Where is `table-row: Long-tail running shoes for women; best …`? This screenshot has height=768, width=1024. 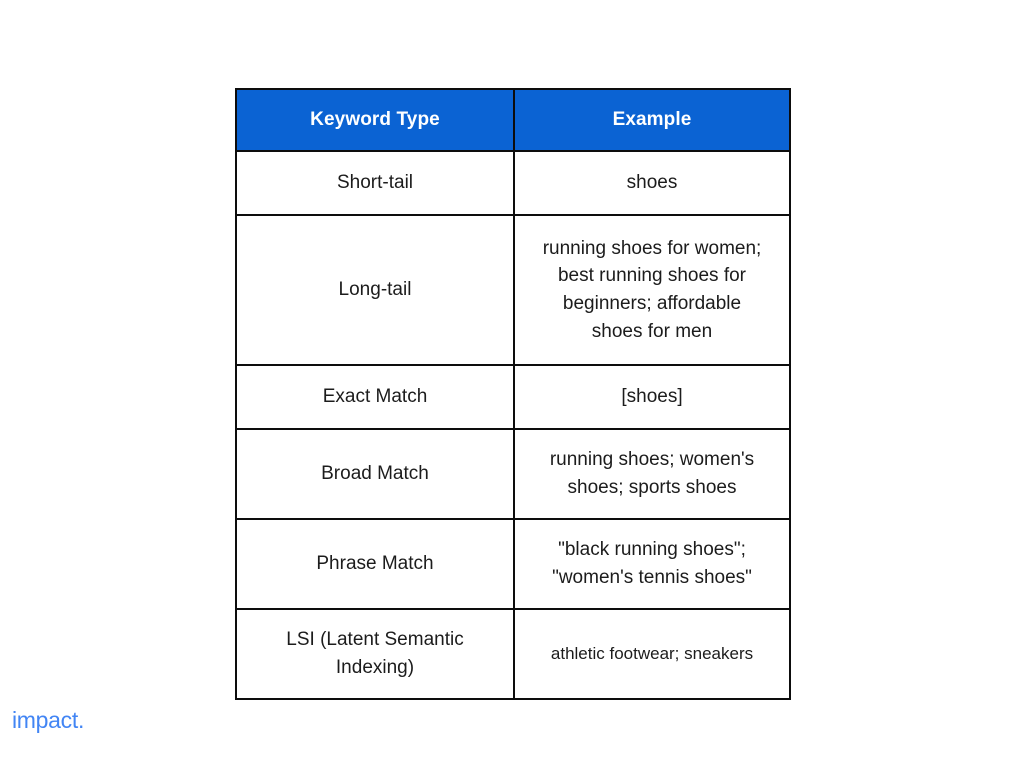
table-row: Long-tail running shoes for women; best … is located at coordinates (513, 290).